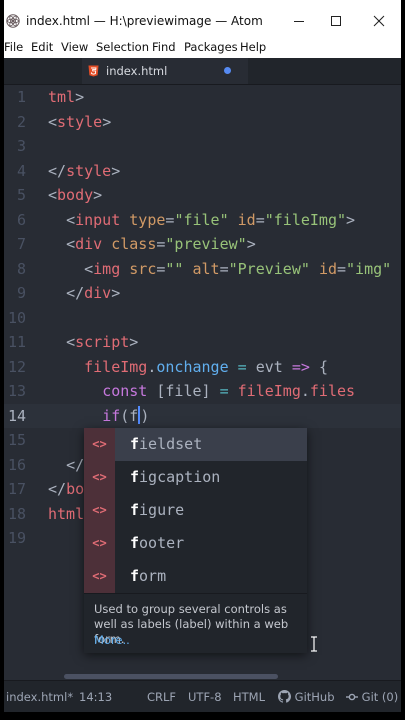  What do you see at coordinates (13, 47) in the screenshot?
I see `menu-file: File` at bounding box center [13, 47].